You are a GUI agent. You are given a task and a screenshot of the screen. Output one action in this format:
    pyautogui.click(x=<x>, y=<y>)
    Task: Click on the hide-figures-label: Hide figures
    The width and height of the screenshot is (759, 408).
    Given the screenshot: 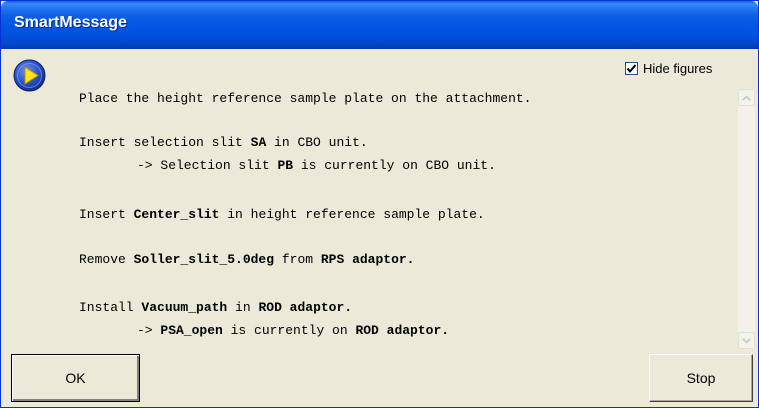 What is the action you would take?
    pyautogui.click(x=678, y=68)
    